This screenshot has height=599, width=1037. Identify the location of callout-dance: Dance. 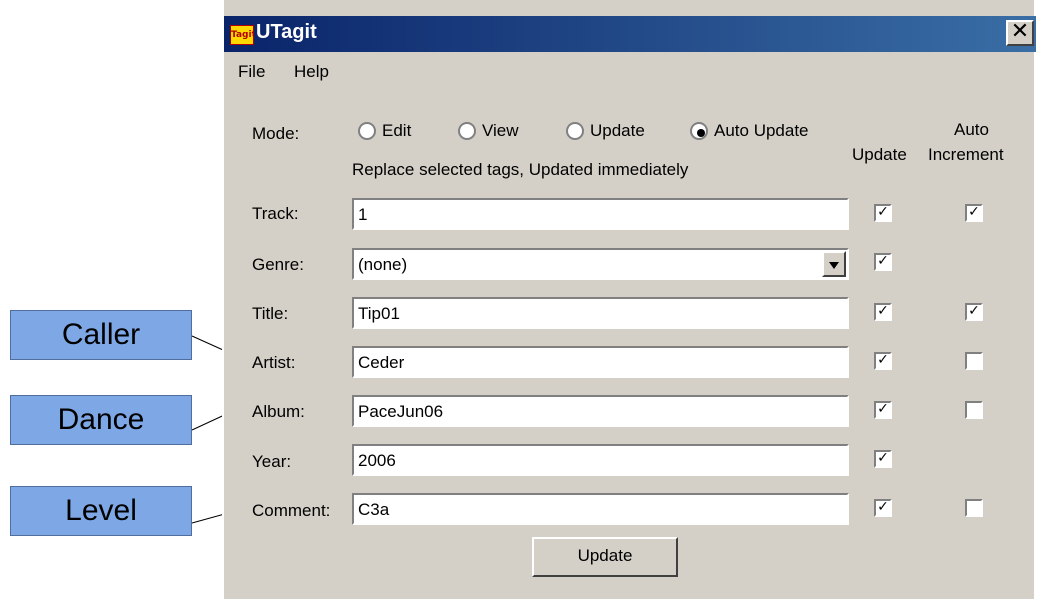
(101, 420).